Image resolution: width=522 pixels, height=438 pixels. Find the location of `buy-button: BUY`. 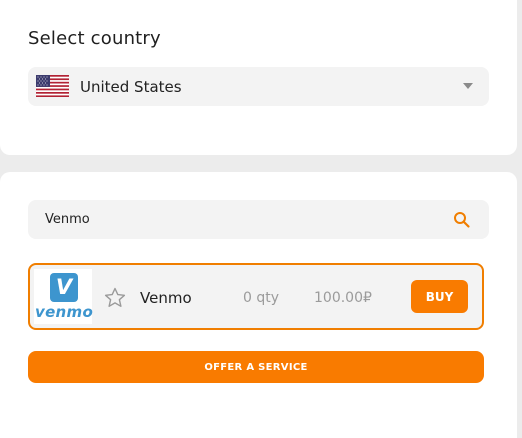

buy-button: BUY is located at coordinates (439, 296).